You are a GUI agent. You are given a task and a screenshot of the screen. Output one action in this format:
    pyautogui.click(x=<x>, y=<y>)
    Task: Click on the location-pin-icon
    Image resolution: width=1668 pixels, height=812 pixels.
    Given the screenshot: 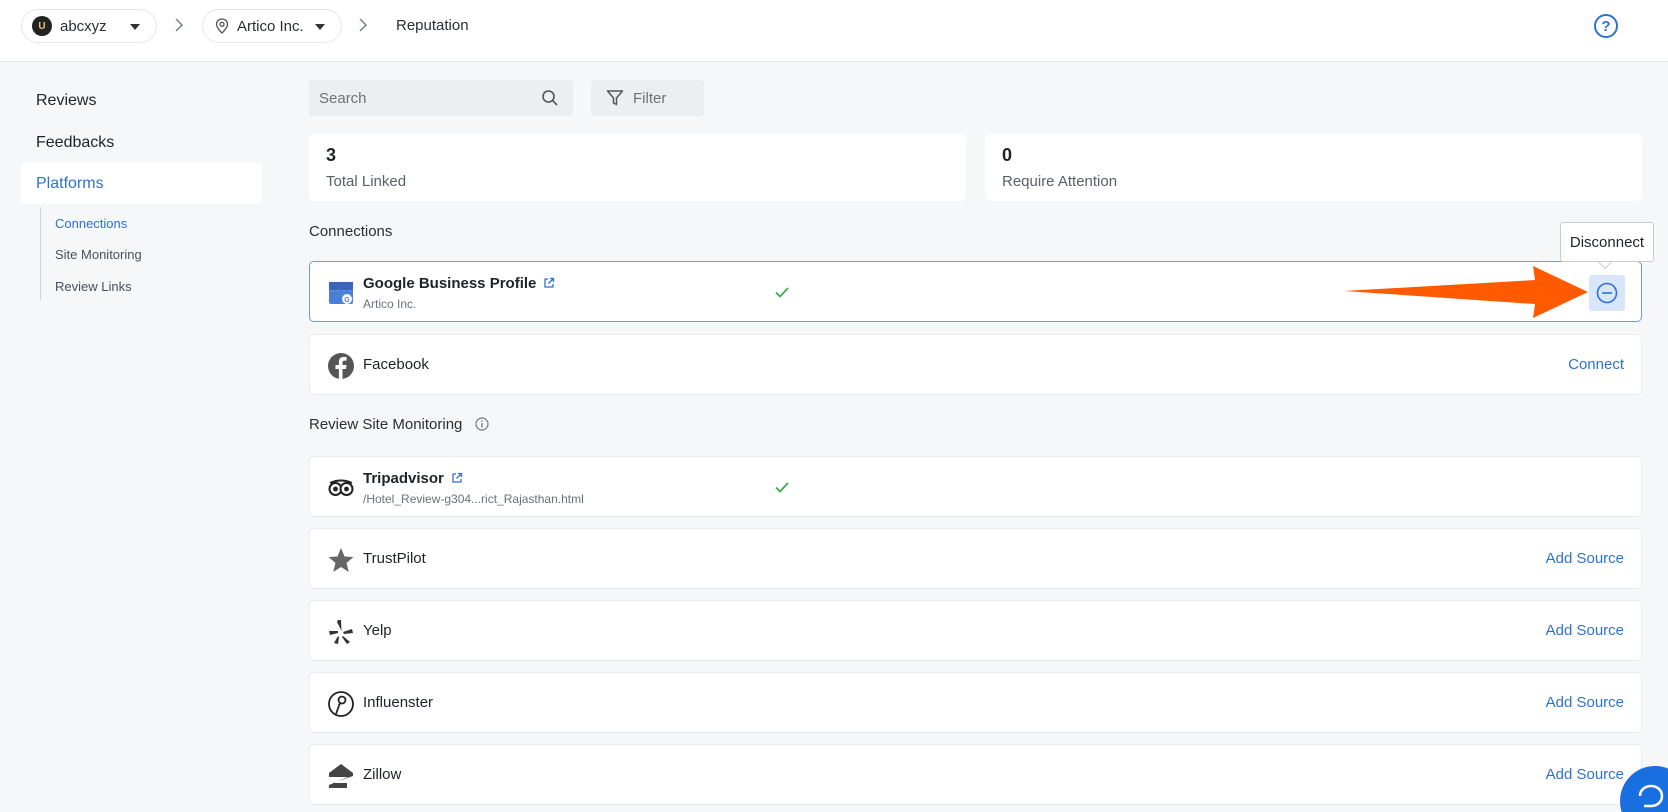 What is the action you would take?
    pyautogui.click(x=222, y=26)
    